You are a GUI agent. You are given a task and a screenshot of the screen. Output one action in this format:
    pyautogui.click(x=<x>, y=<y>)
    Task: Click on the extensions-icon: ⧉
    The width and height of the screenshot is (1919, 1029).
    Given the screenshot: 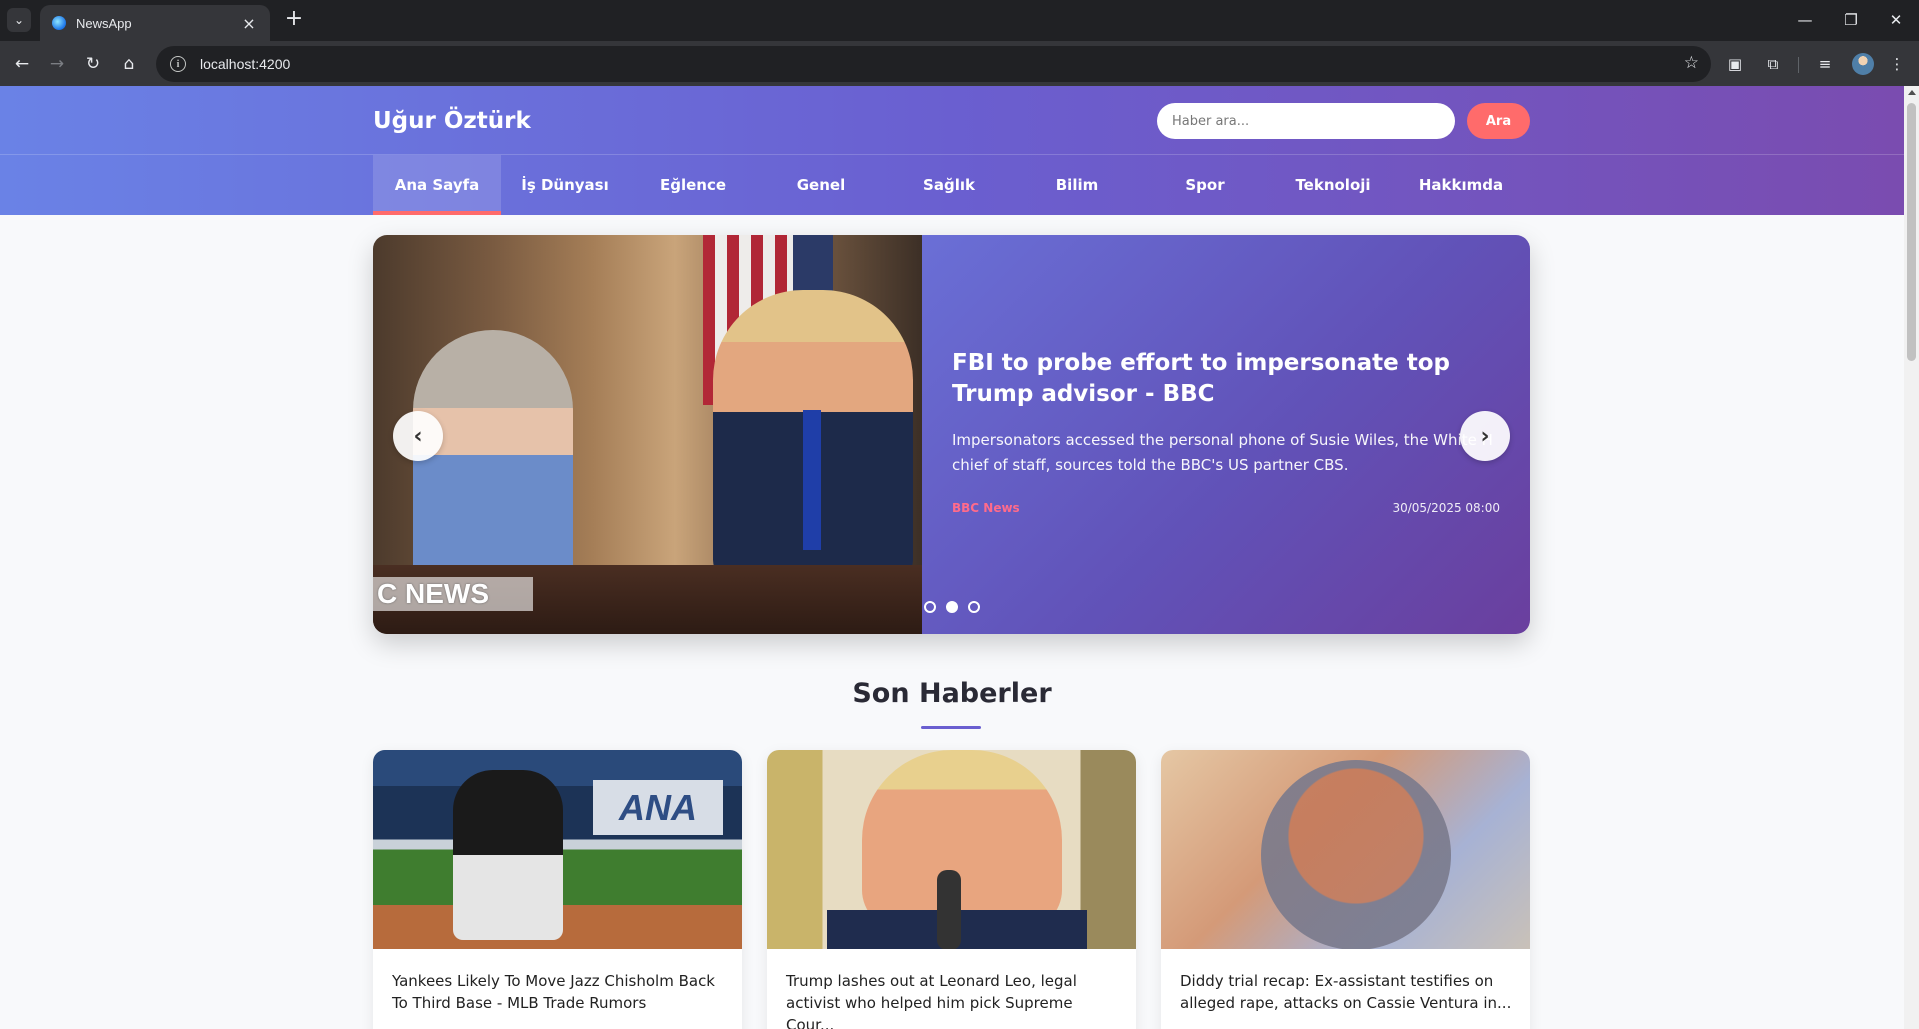 What is the action you would take?
    pyautogui.click(x=1773, y=64)
    